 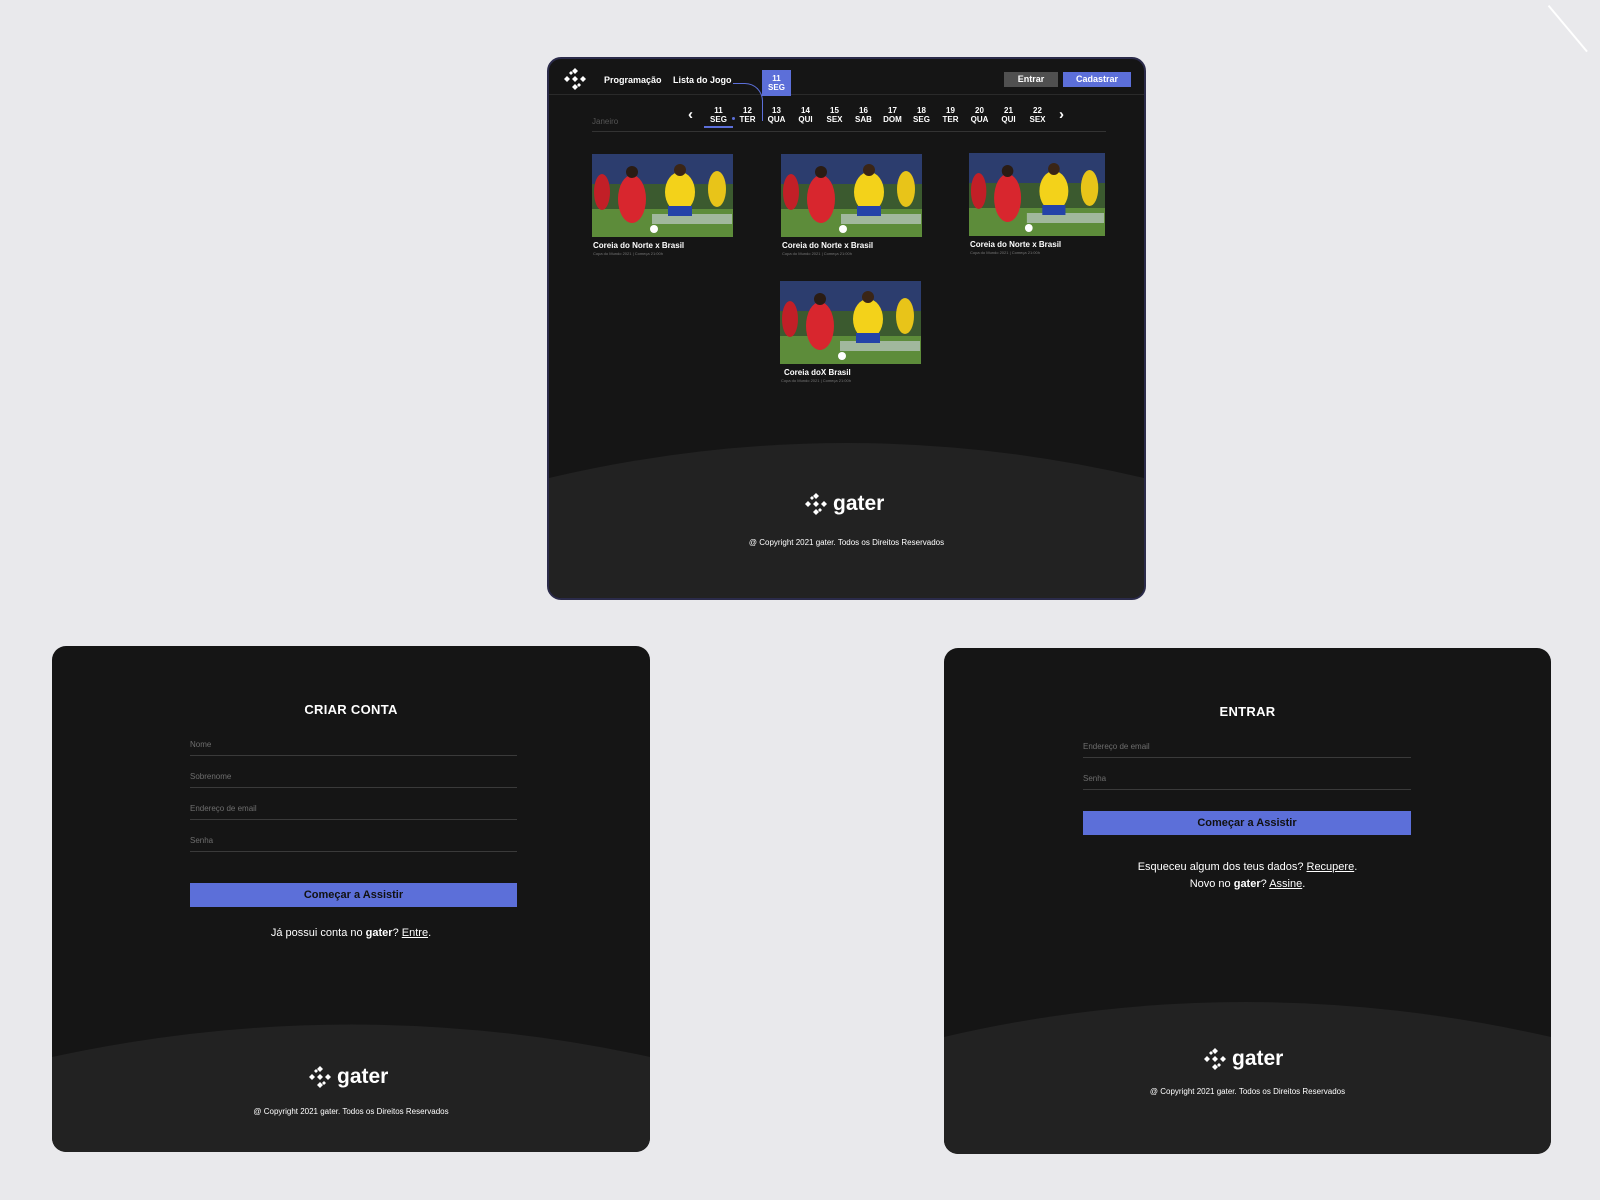 What do you see at coordinates (633, 80) in the screenshot?
I see `nav-programacao: Programação` at bounding box center [633, 80].